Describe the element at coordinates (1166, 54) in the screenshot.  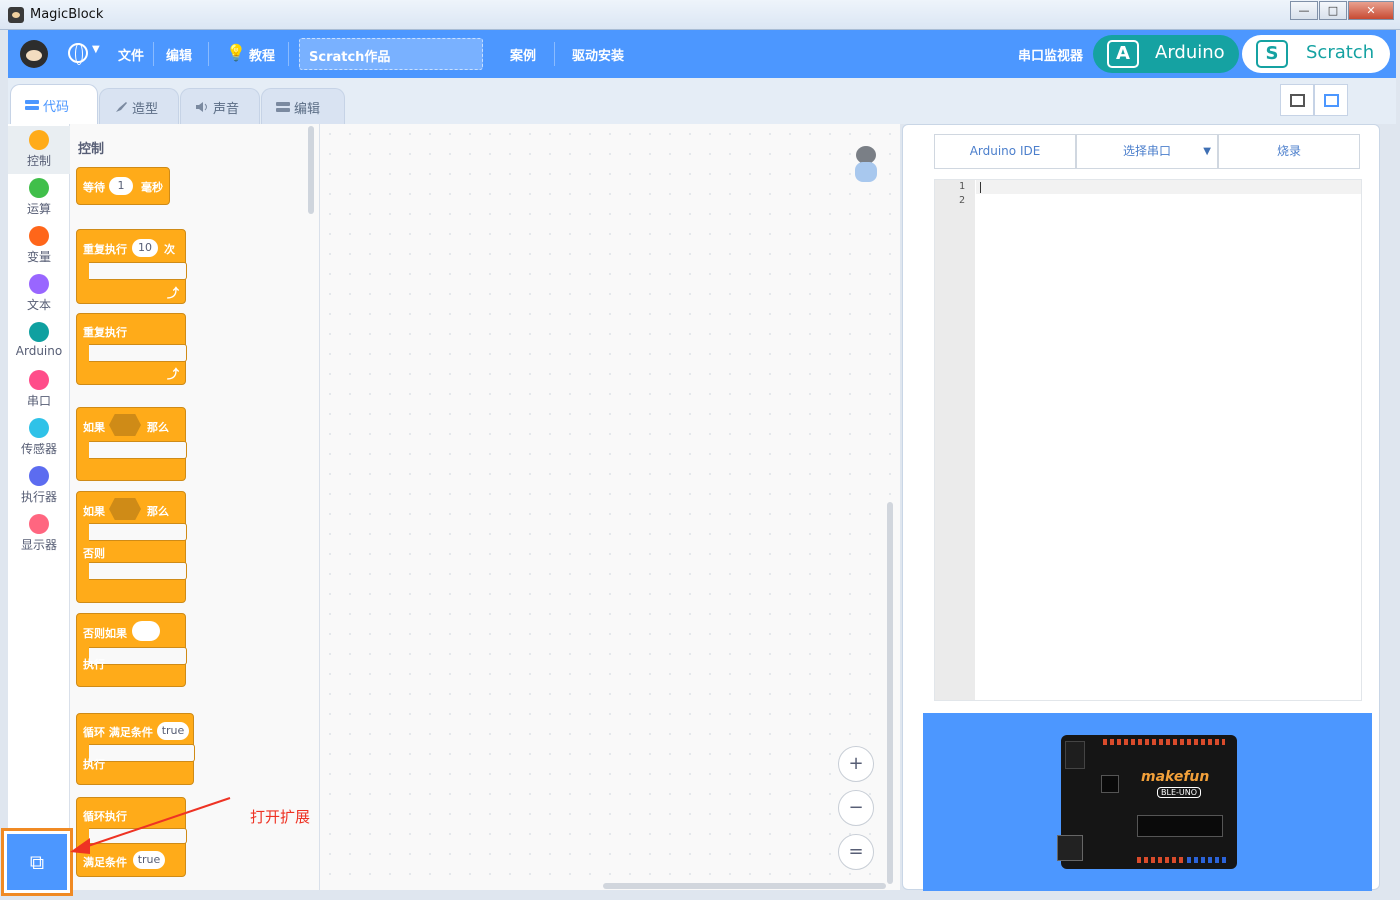
I see `mode-arduino-button: A Arduino` at that location.